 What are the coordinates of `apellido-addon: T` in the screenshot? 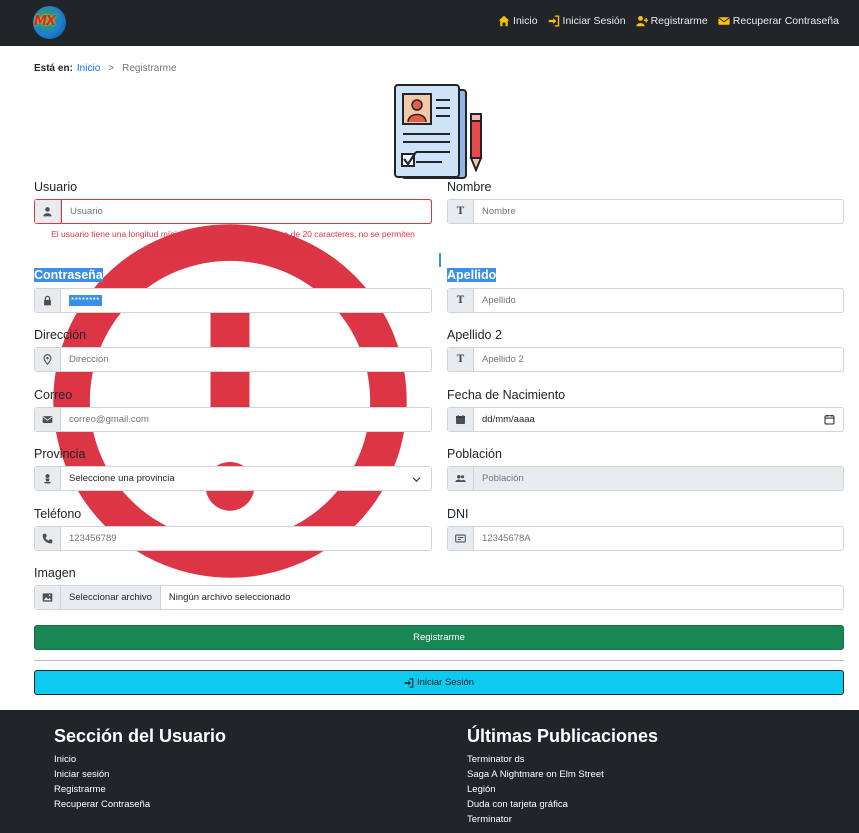 It's located at (461, 300).